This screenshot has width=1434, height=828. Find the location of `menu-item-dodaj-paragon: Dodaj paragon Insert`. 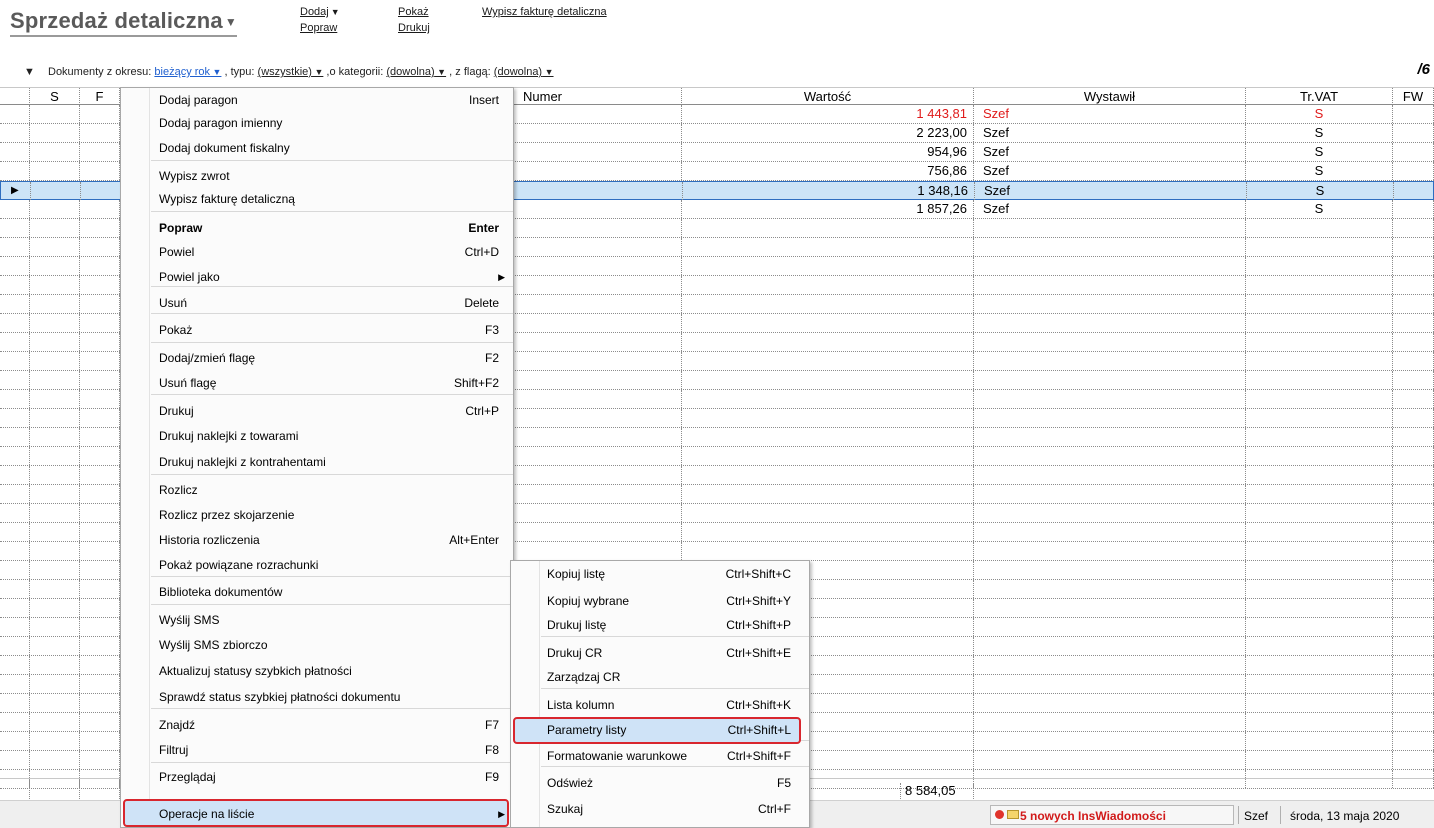

menu-item-dodaj-paragon: Dodaj paragon Insert is located at coordinates (317, 100).